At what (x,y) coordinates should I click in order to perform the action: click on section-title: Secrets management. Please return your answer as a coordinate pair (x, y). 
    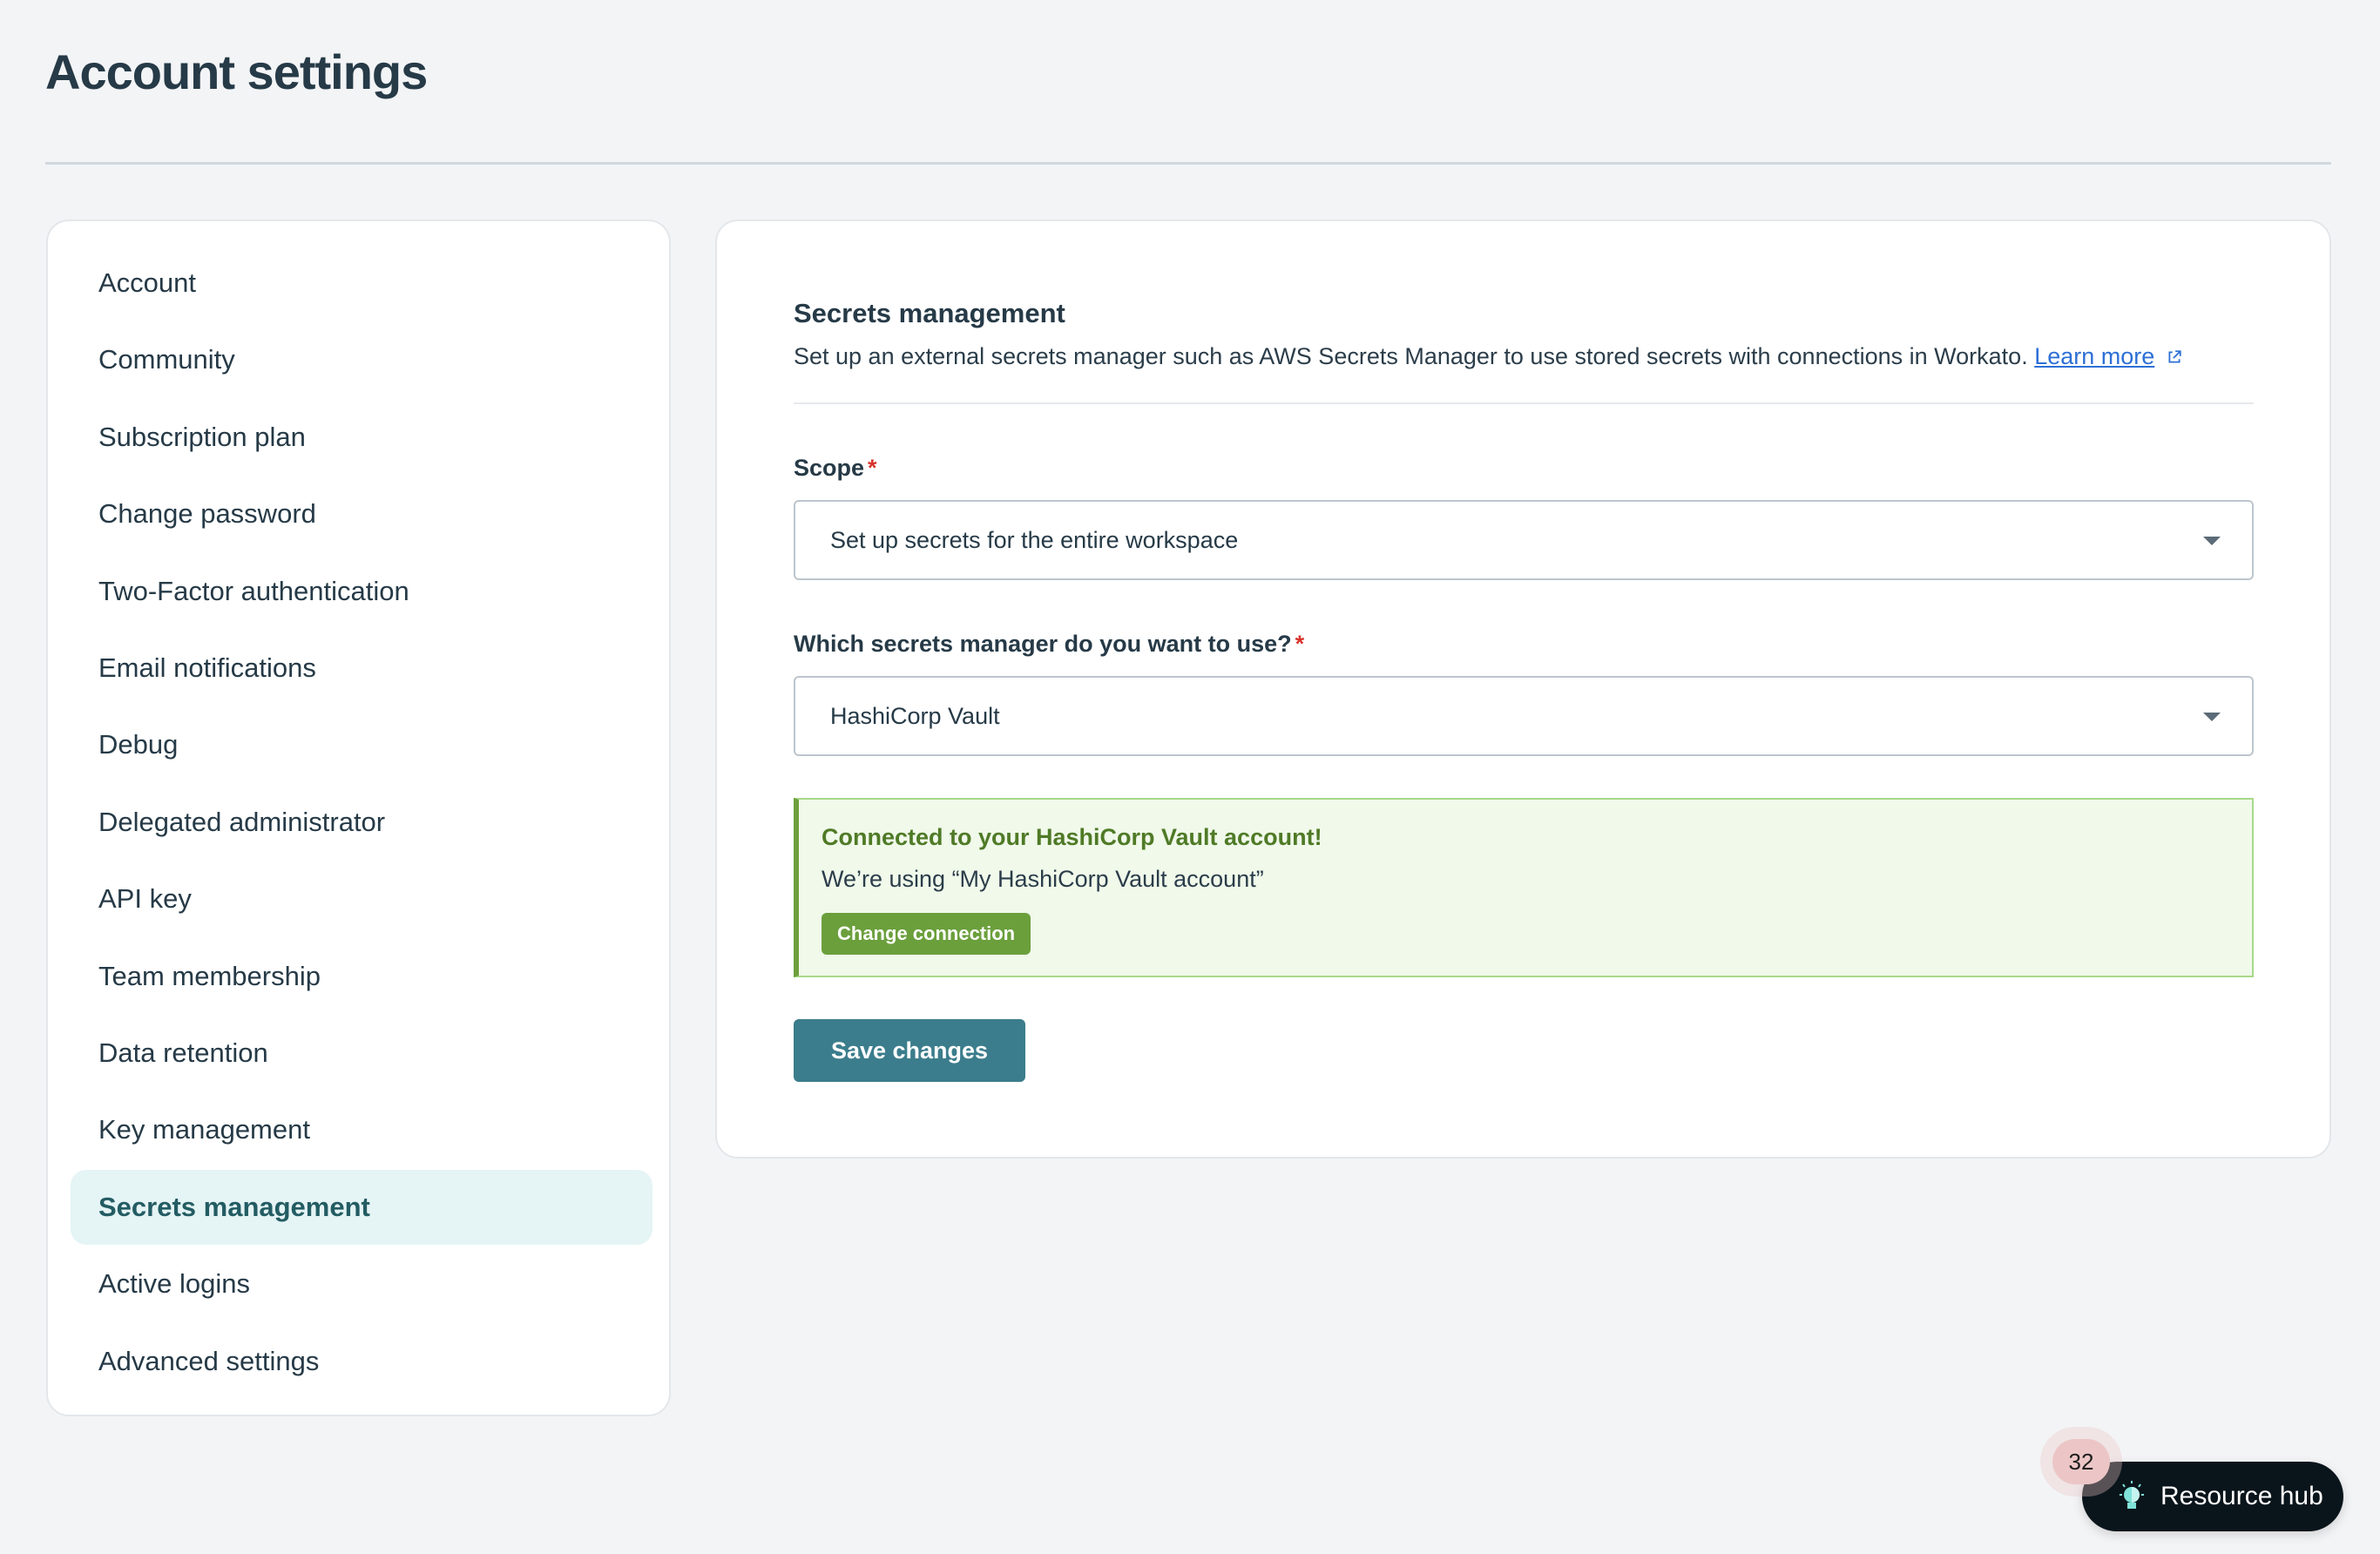
    Looking at the image, I should click on (929, 313).